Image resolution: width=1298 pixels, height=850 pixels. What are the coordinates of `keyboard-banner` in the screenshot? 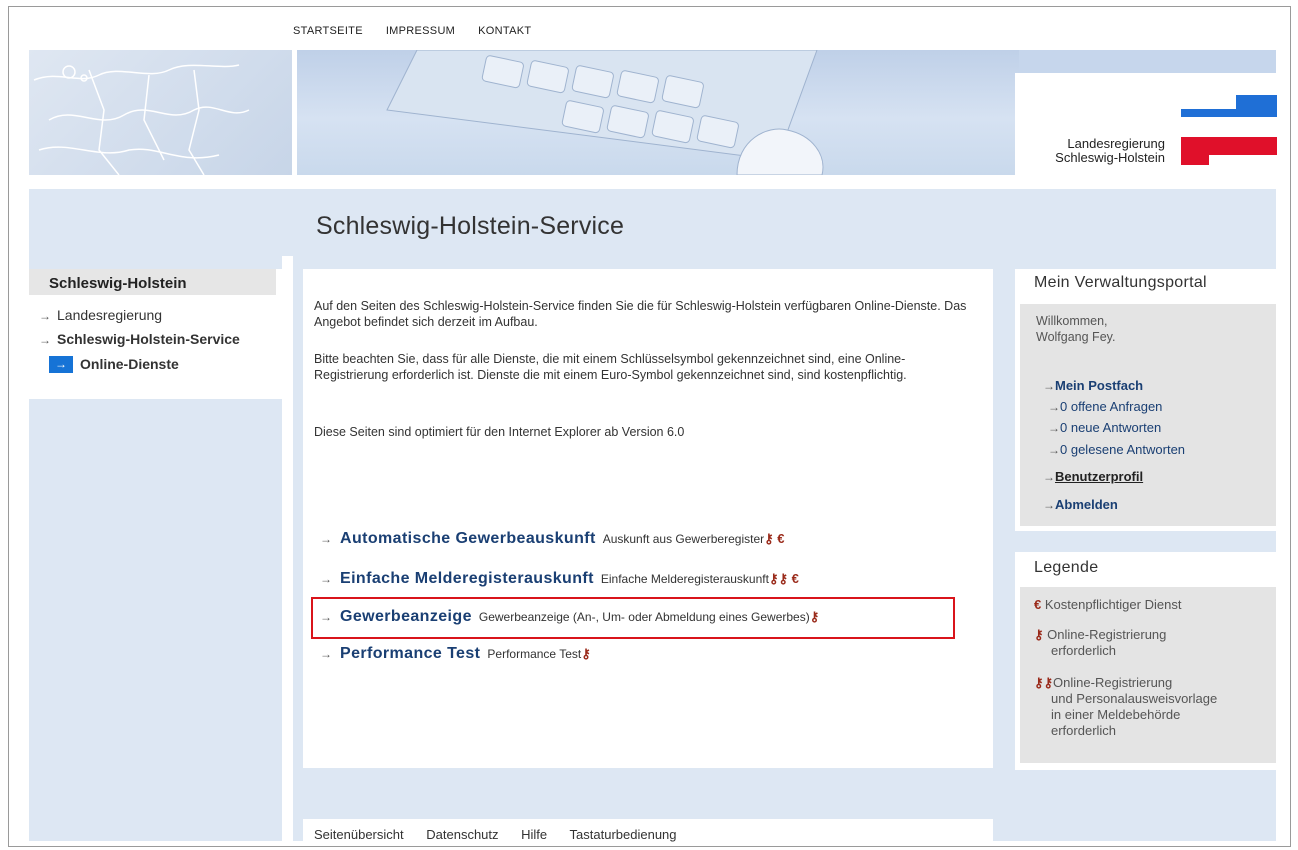 It's located at (658, 112).